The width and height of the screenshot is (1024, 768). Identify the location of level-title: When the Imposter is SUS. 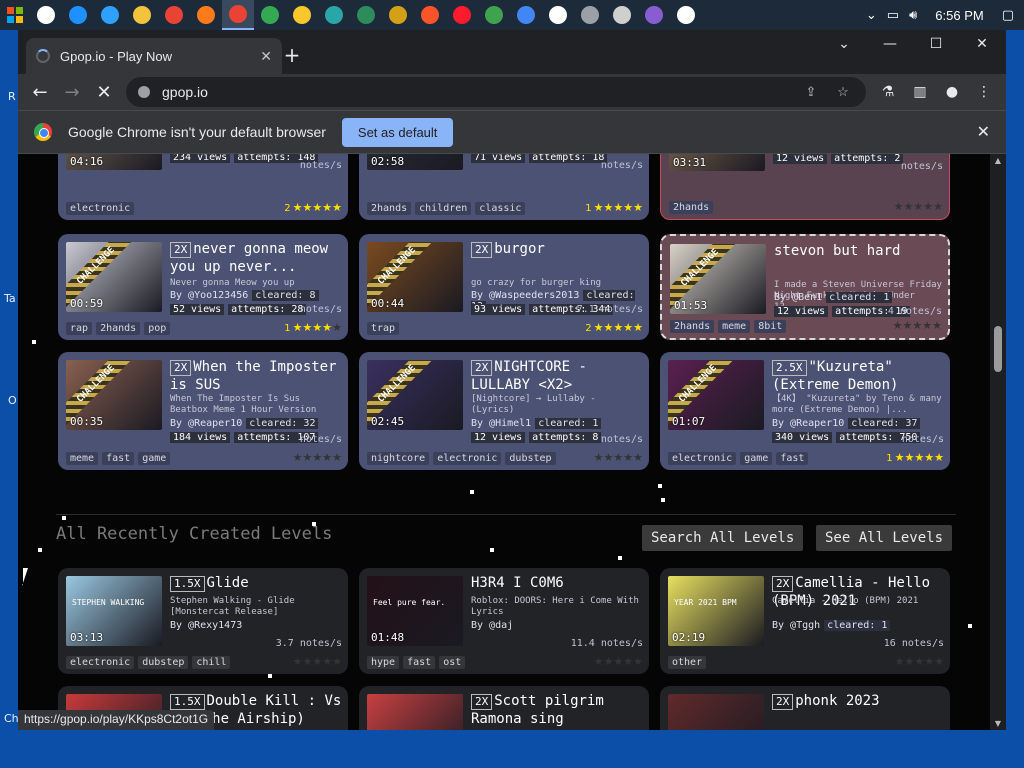
(253, 376).